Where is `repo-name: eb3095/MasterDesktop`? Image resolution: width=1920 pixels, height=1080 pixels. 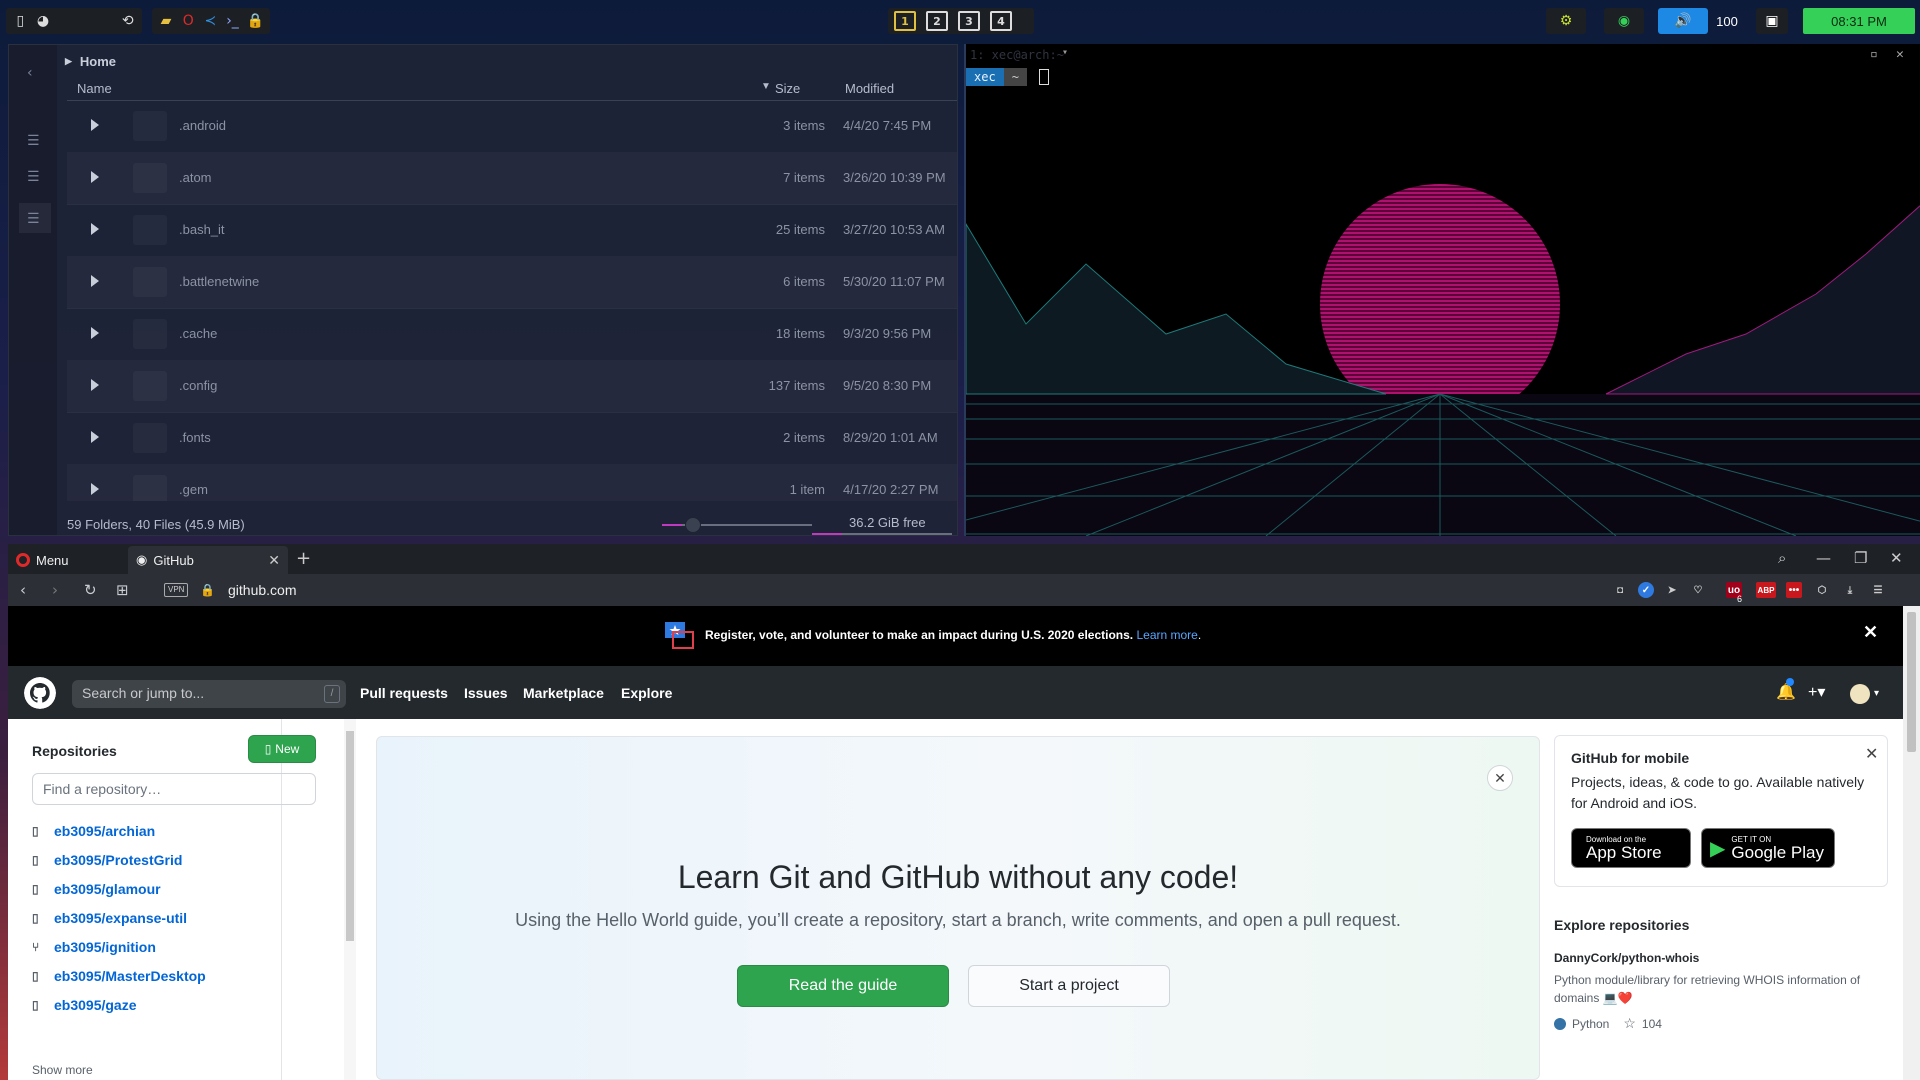
repo-name: eb3095/MasterDesktop is located at coordinates (130, 976).